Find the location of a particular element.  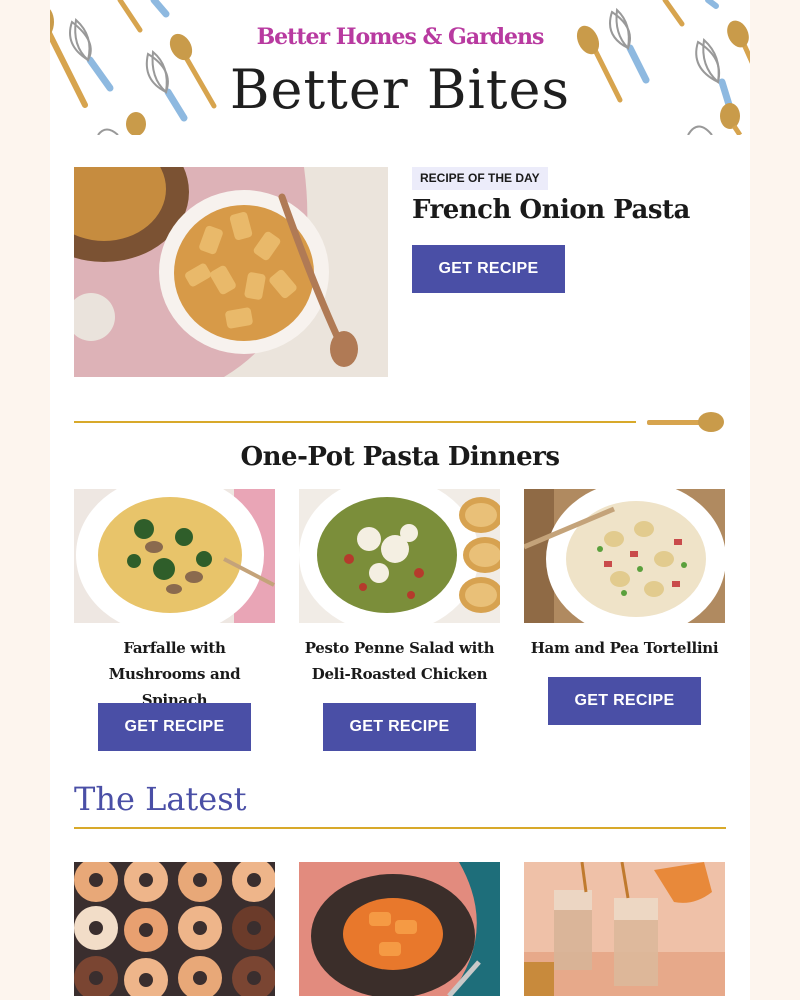

latest-section-title: The Latest is located at coordinates (160, 799).